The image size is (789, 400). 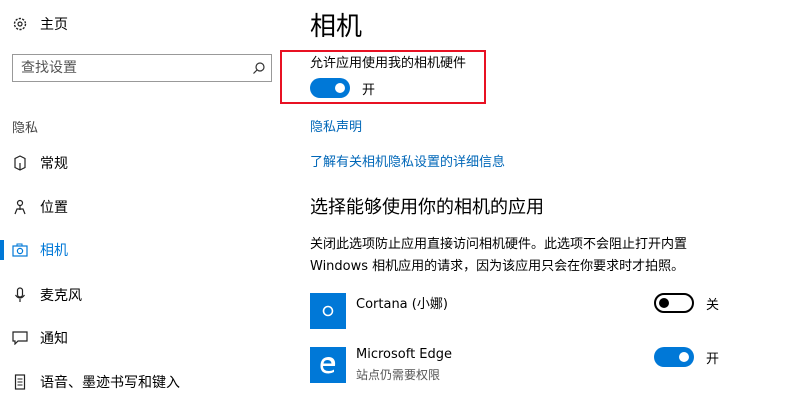 I want to click on sidebar-item-label: 相机, so click(x=54, y=251).